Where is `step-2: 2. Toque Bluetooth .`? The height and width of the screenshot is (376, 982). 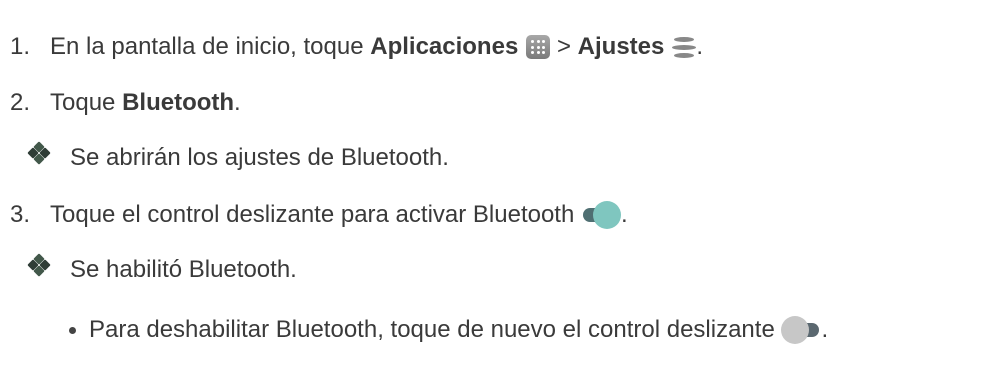
step-2: 2. Toque Bluetooth . is located at coordinates (125, 103).